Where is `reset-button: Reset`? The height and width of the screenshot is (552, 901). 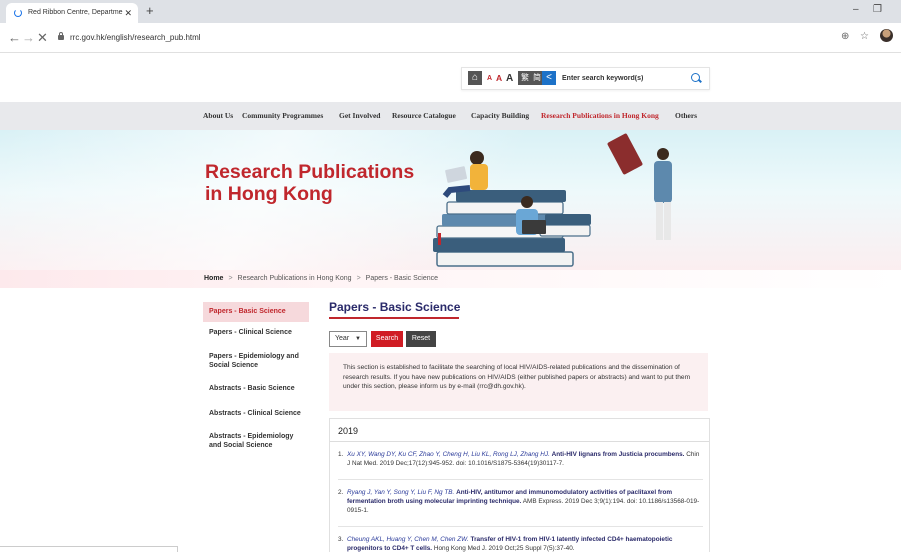
reset-button: Reset is located at coordinates (421, 339).